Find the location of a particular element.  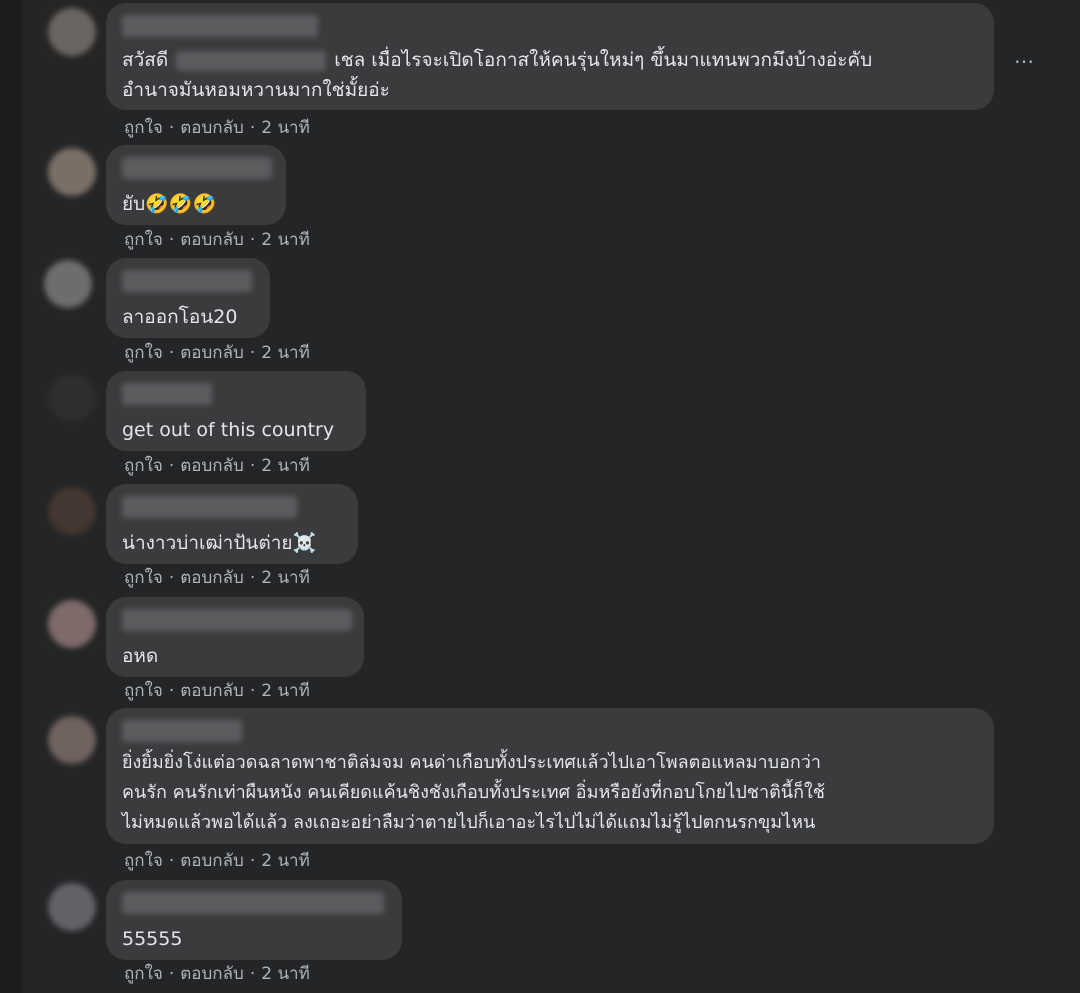

comment-bubble: ลาออกโอน20 is located at coordinates (188, 298).